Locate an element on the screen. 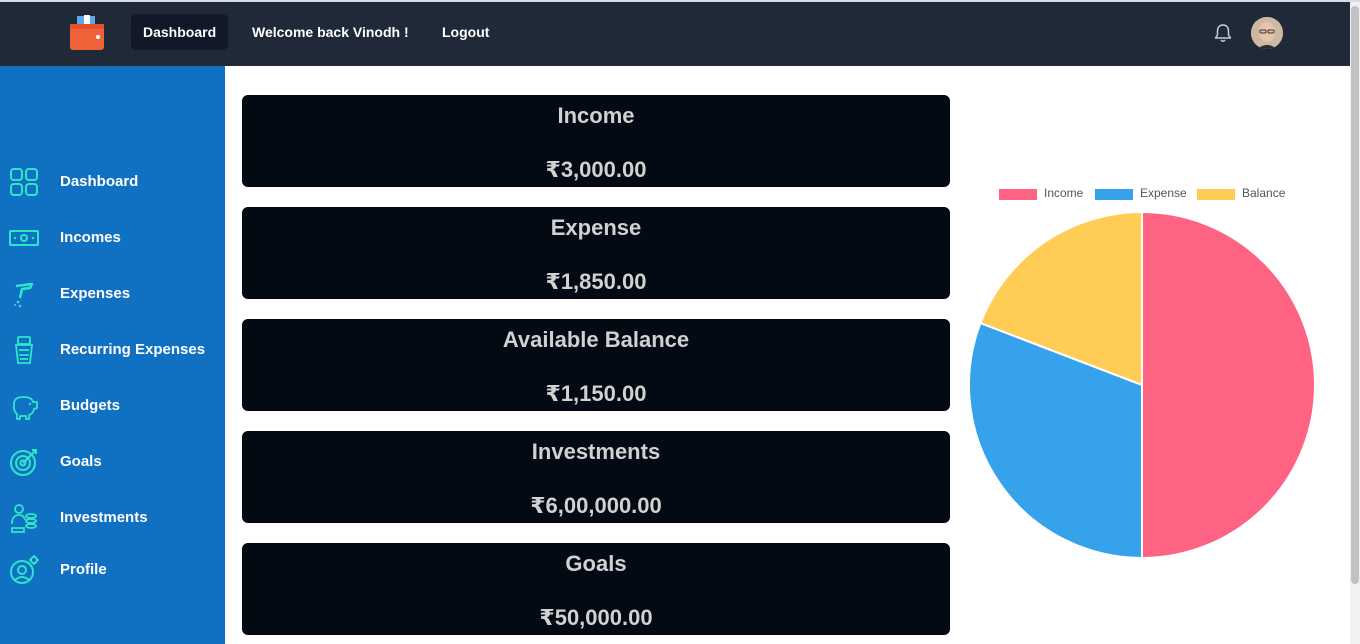  sidebar-item-recurring-expenses: Recurring Expenses is located at coordinates (112, 350).